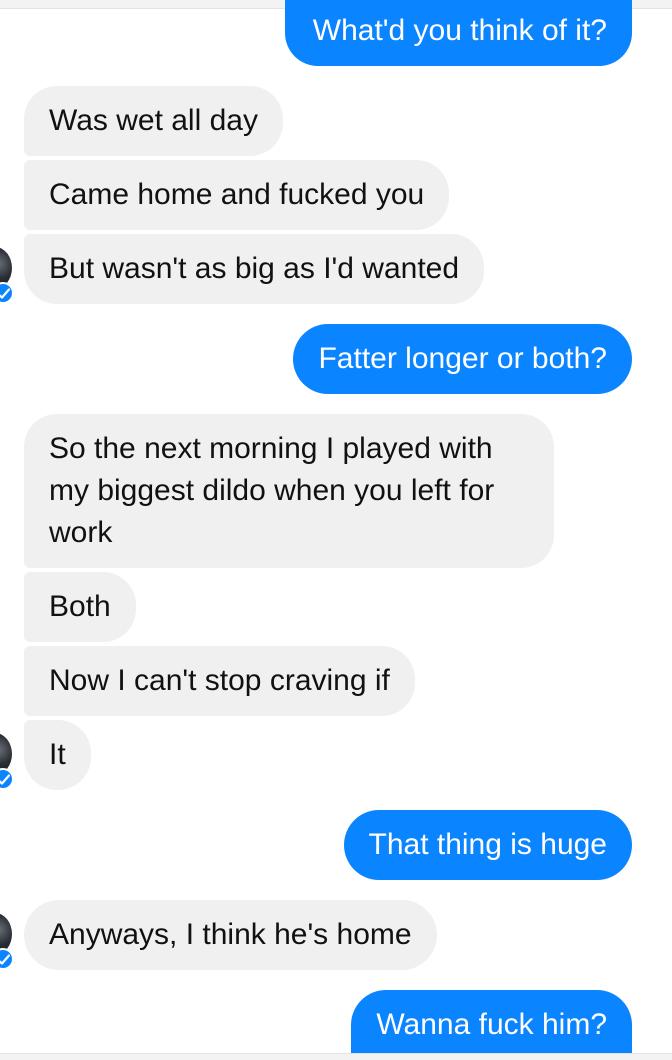  Describe the element at coordinates (254, 269) in the screenshot. I see `message-bubble-incoming: But wasn't as big as I'd wanted` at that location.